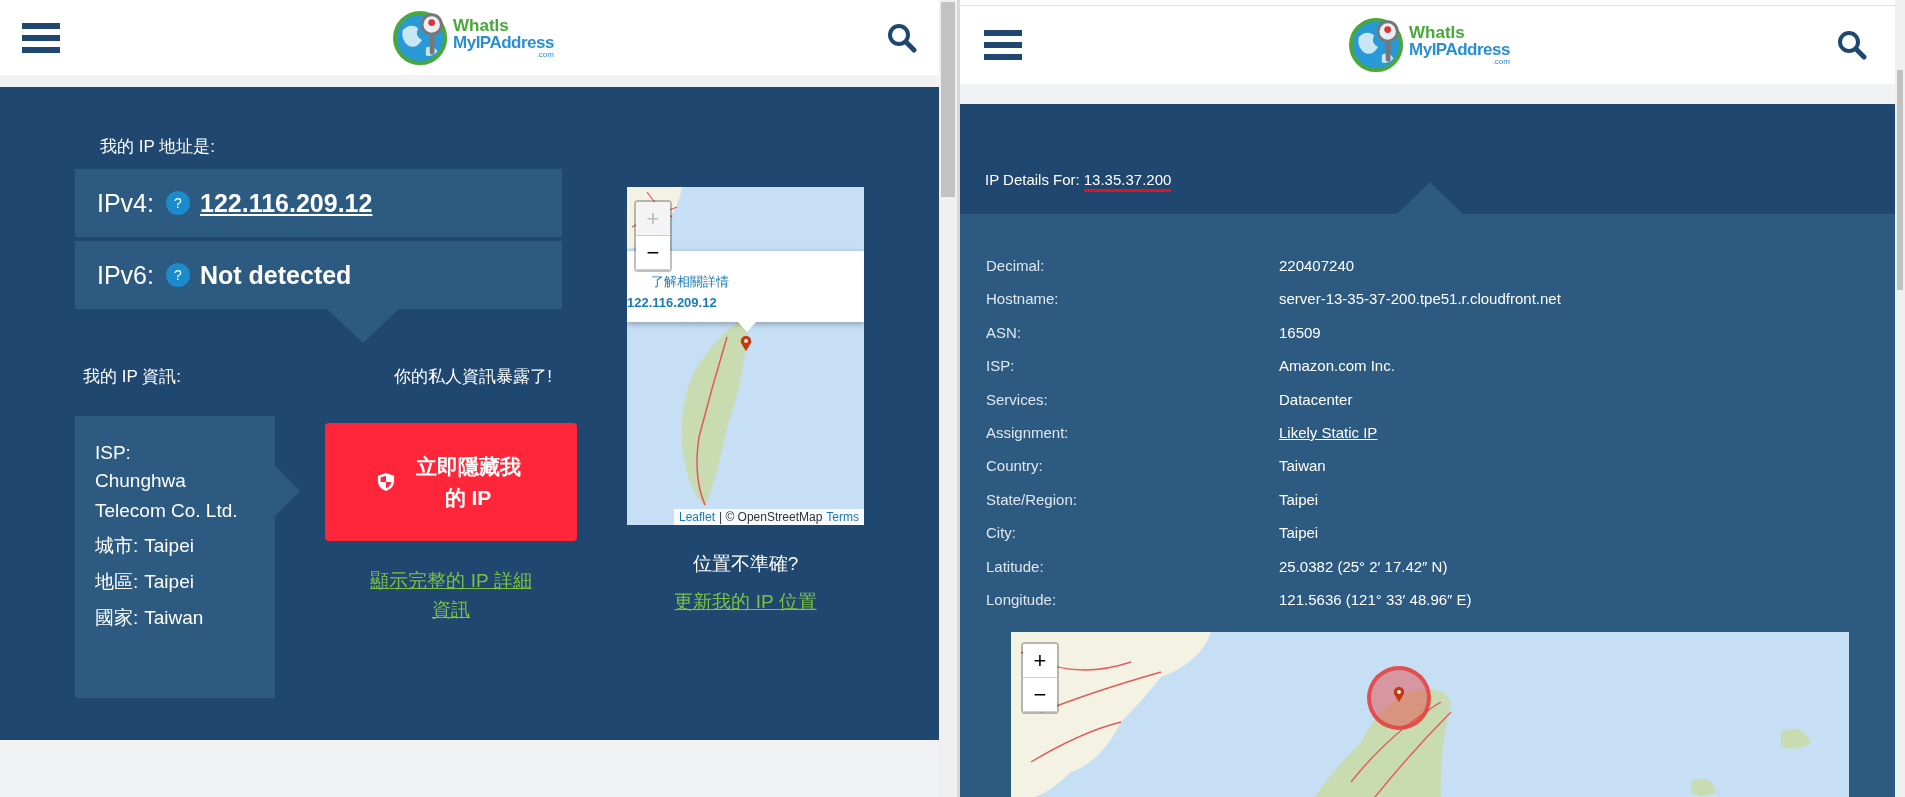 This screenshot has height=797, width=1905. Describe the element at coordinates (276, 275) in the screenshot. I see `ip-address-value: Not detected` at that location.